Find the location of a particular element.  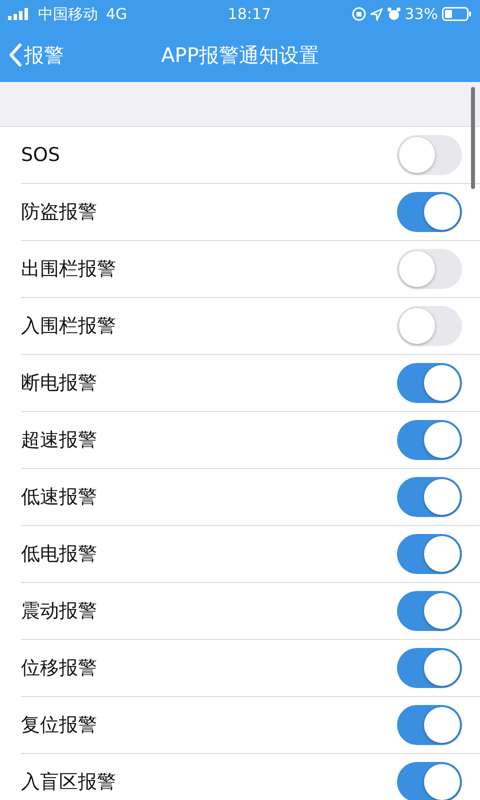

setting-label: 入盲区报警 is located at coordinates (68, 782).